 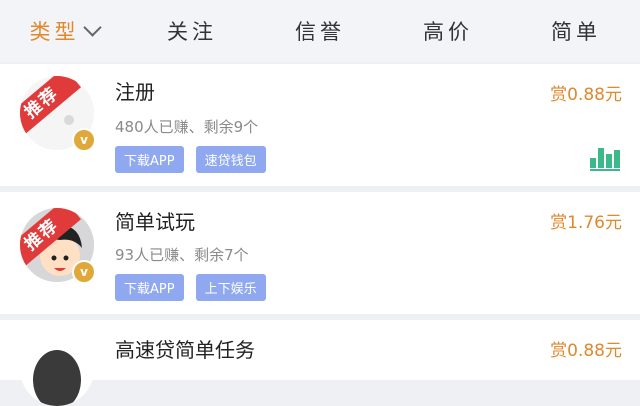 I want to click on filter-reputation-label: 信誉, so click(x=320, y=32).